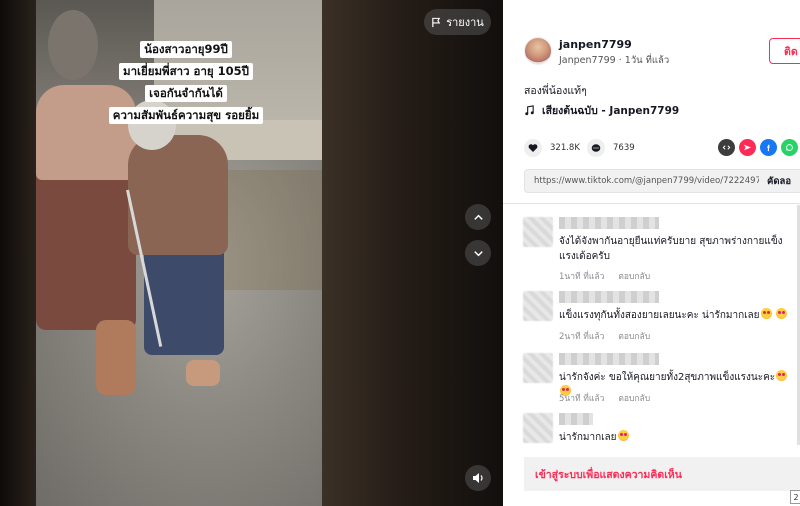 The width and height of the screenshot is (800, 506). I want to click on comment-meta: 5นาที ที่แล้ว ตอบกลับ, so click(604, 398).